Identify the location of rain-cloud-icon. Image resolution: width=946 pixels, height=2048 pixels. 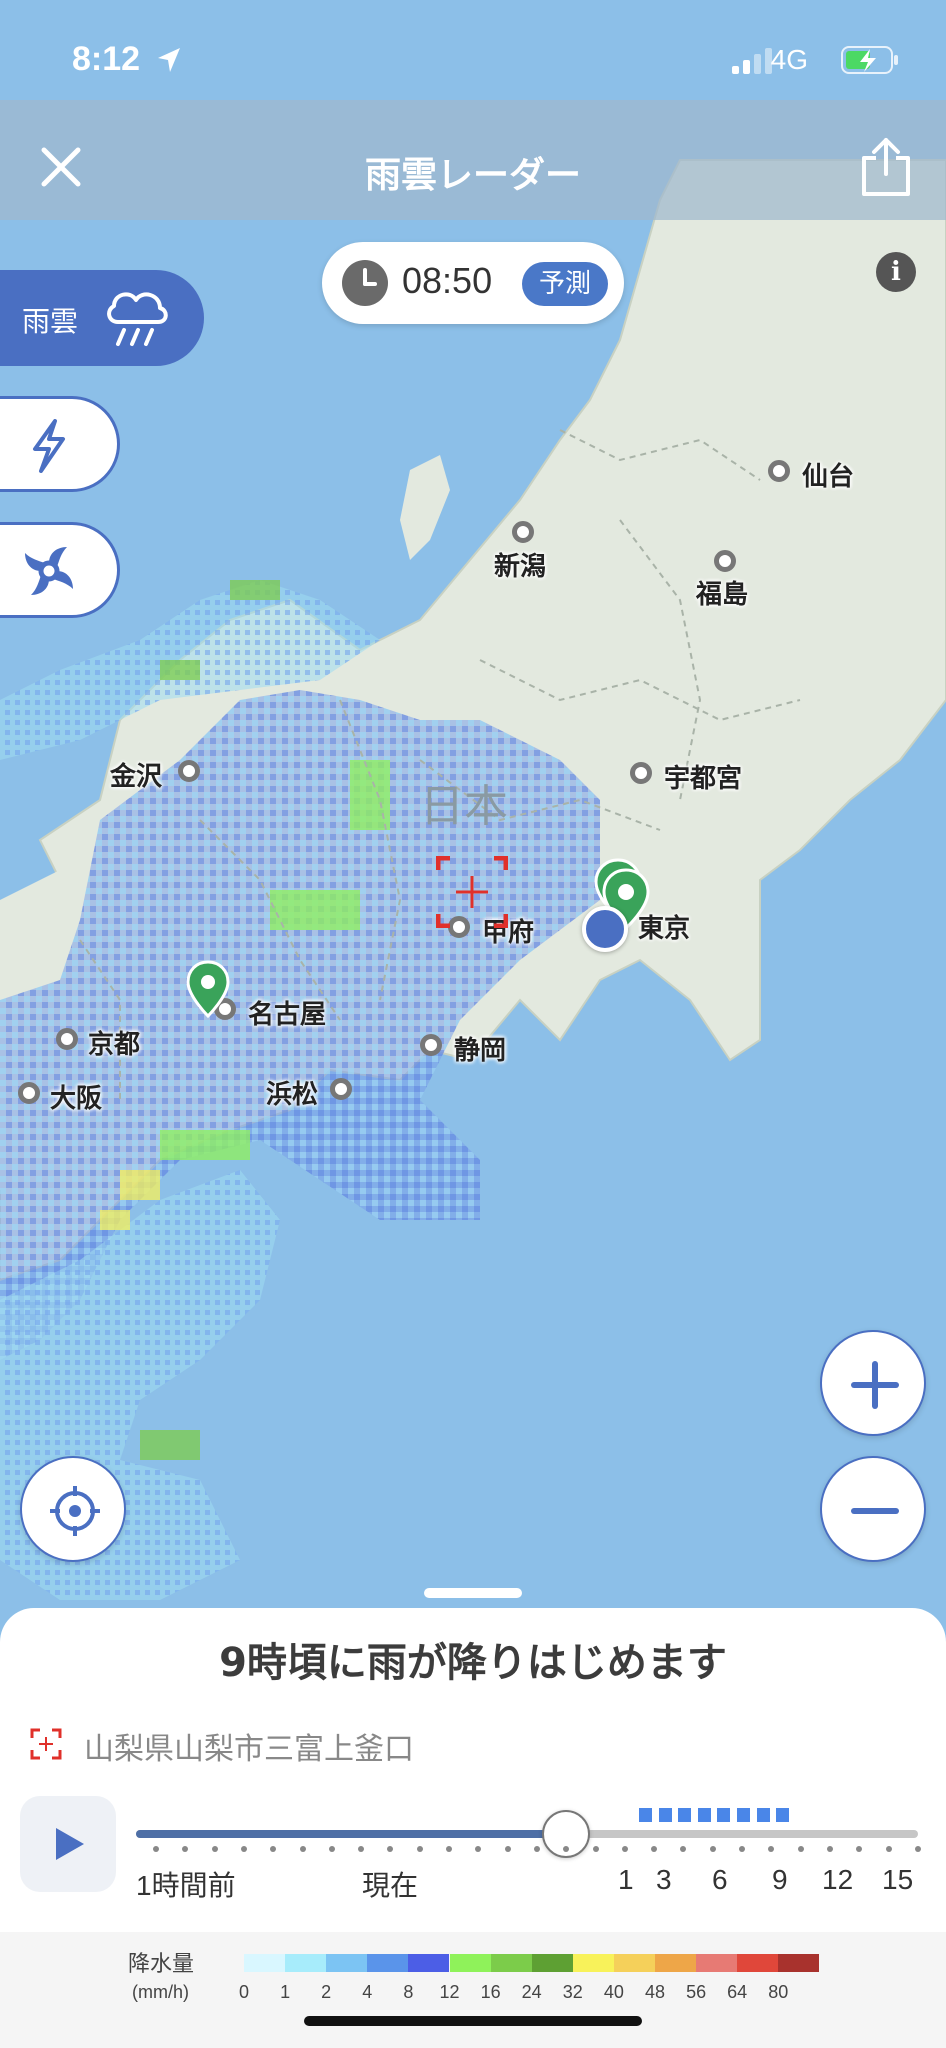
(137, 319).